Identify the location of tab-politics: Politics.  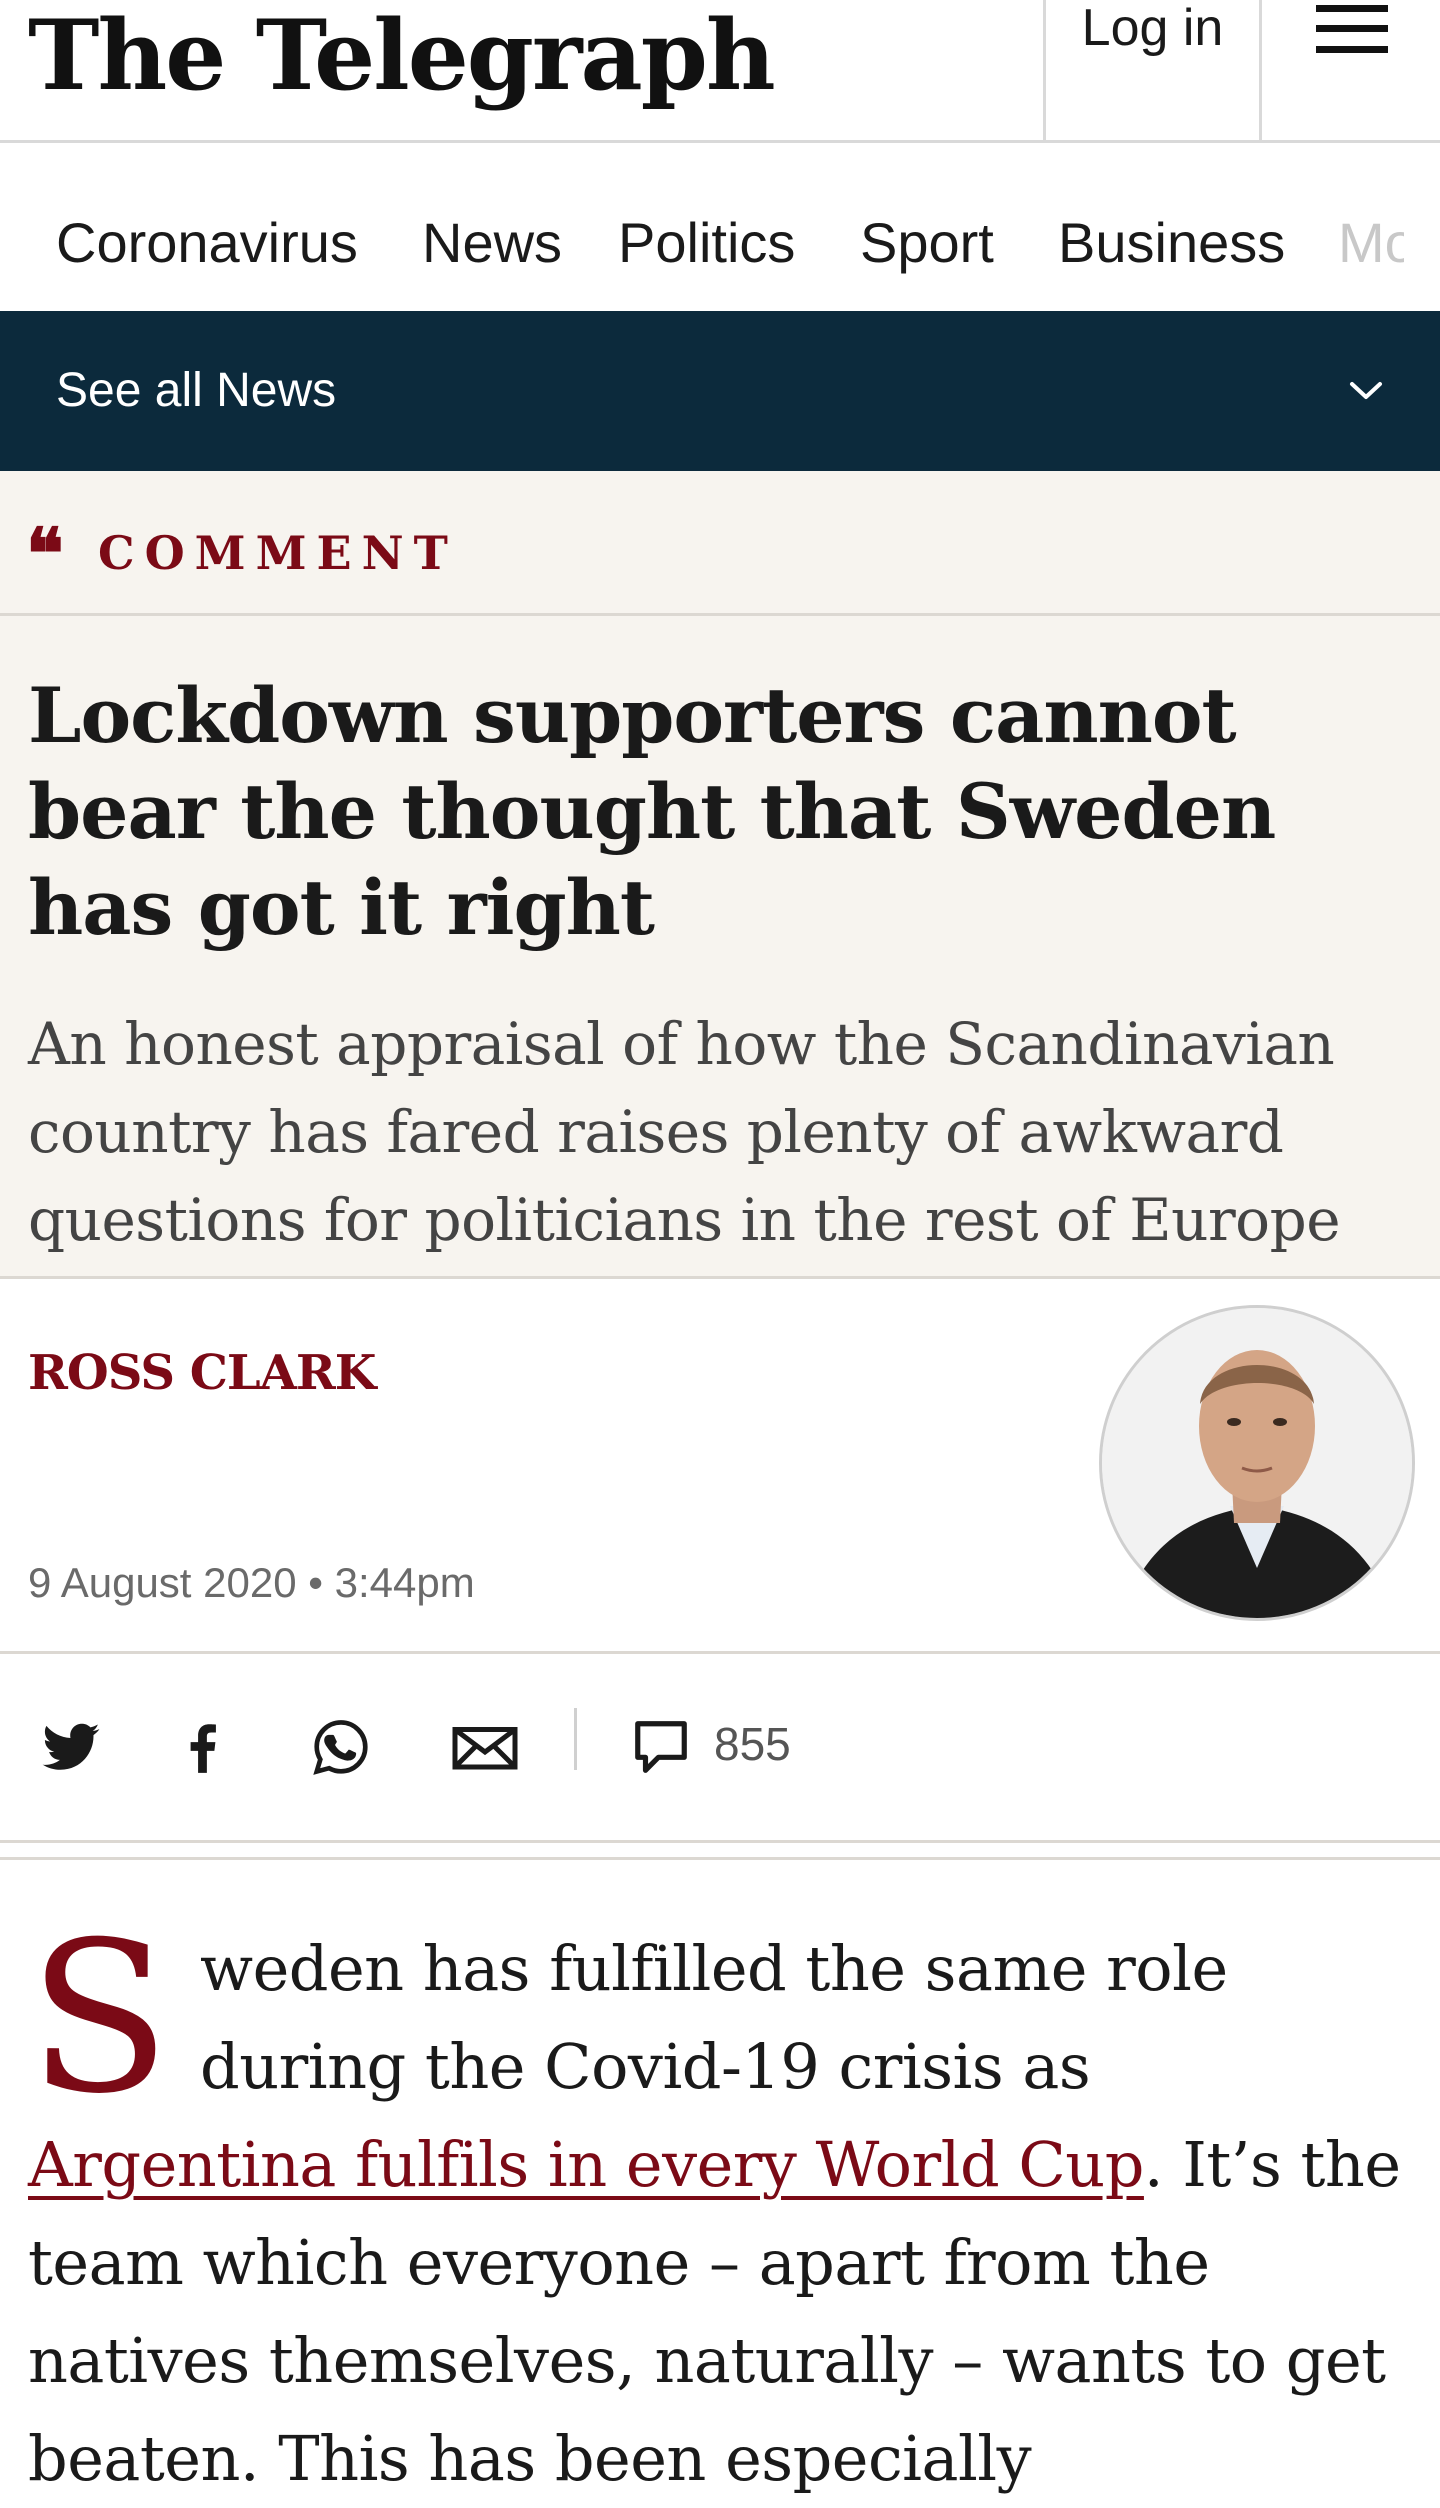
(706, 243).